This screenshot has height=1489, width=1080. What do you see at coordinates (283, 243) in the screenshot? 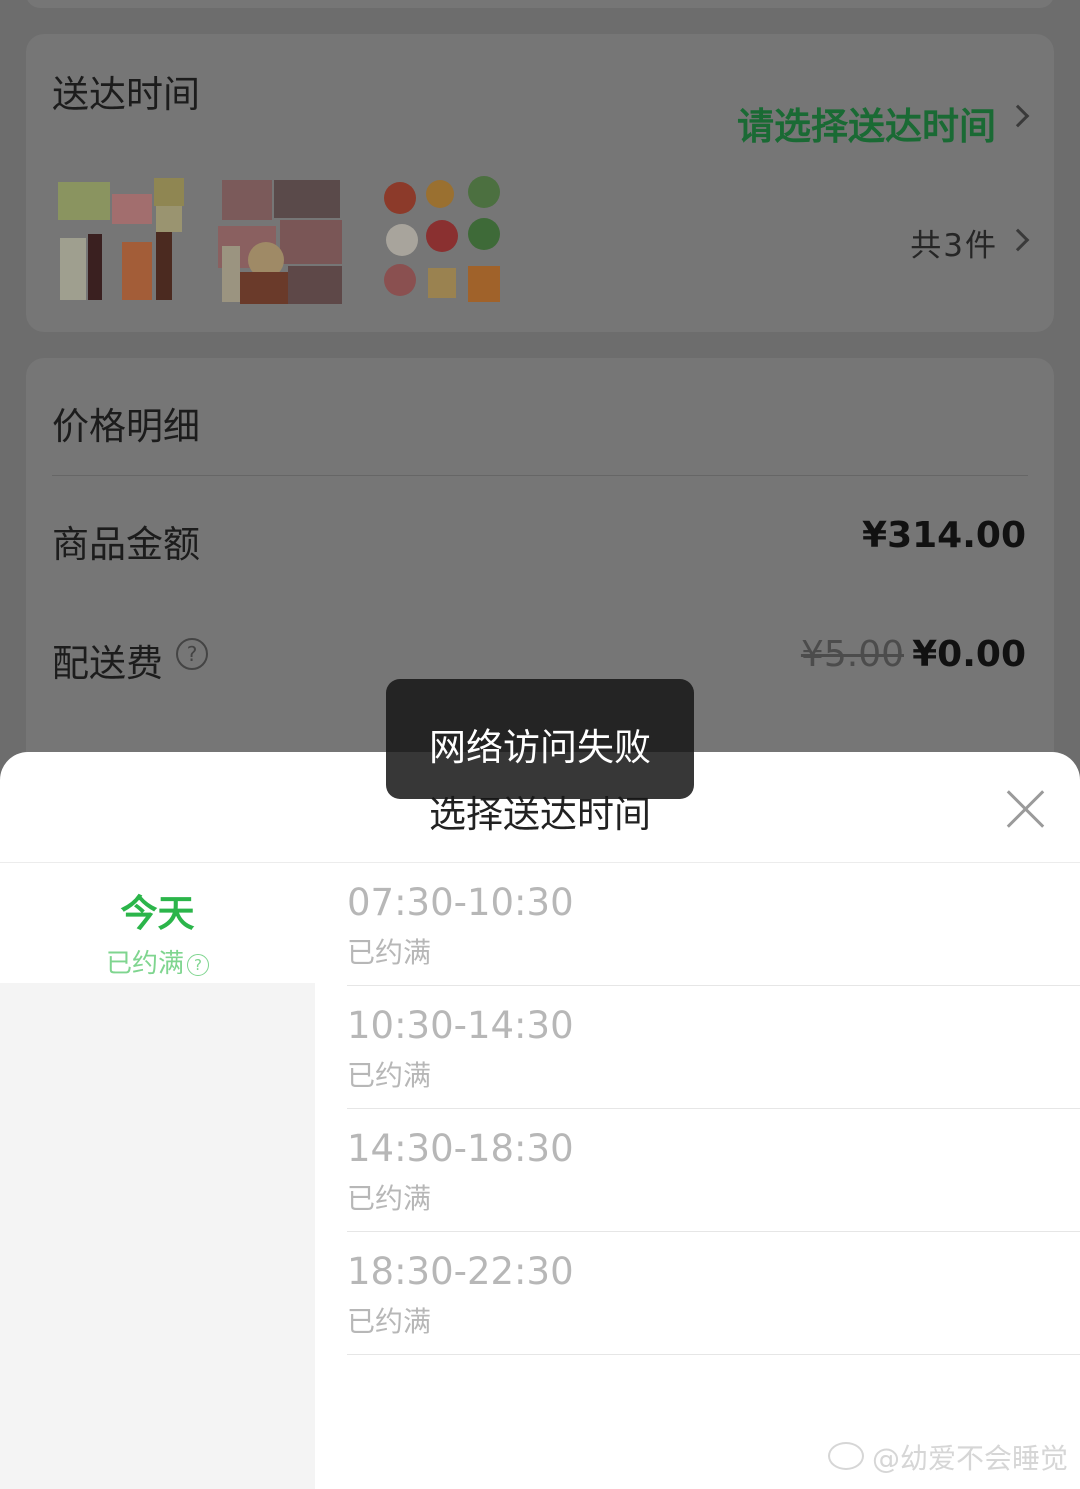
I see `meat-pack-image` at bounding box center [283, 243].